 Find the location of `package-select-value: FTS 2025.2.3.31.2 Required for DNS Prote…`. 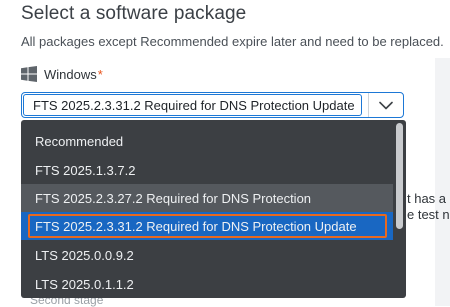

package-select-value: FTS 2025.2.3.31.2 Required for DNS Prote… is located at coordinates (192, 105).